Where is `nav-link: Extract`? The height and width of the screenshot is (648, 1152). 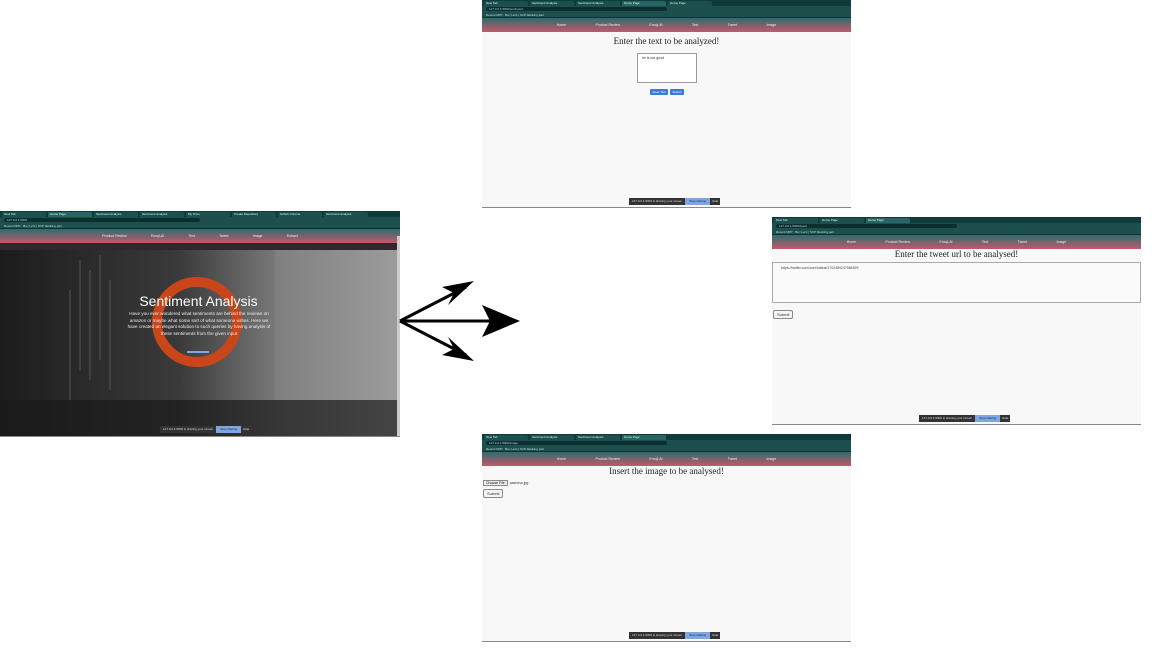 nav-link: Extract is located at coordinates (292, 236).